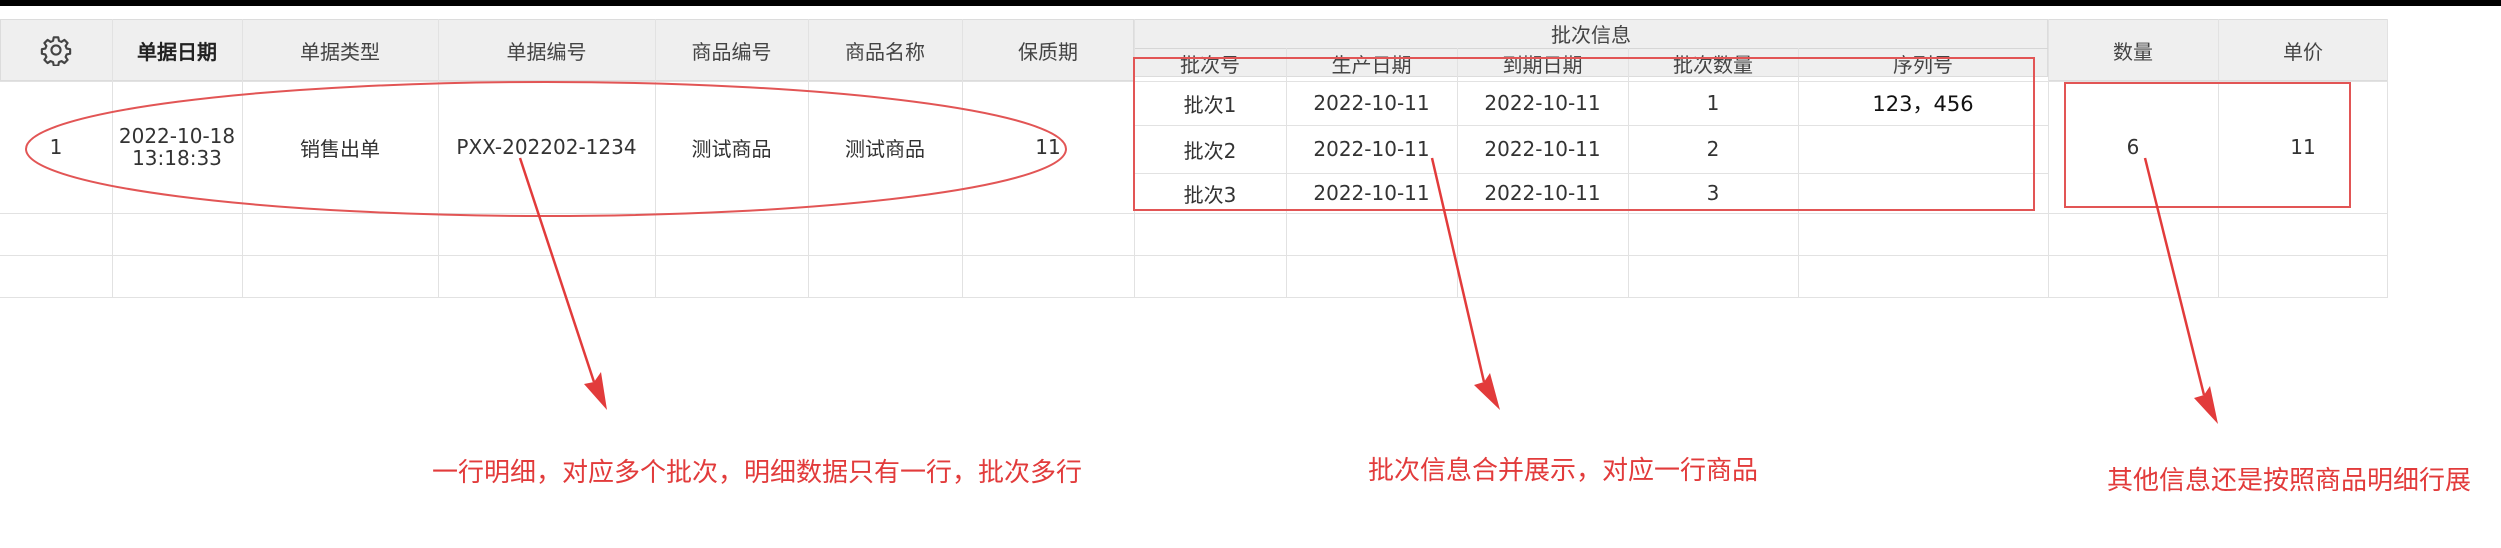  I want to click on row-shelf-life: 11, so click(1048, 147).